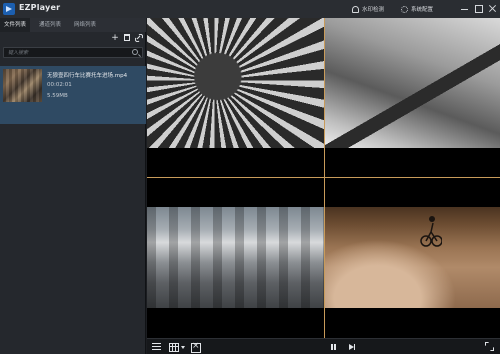 This screenshot has height=354, width=500. I want to click on tab-network-list: 网络列表, so click(85, 25).